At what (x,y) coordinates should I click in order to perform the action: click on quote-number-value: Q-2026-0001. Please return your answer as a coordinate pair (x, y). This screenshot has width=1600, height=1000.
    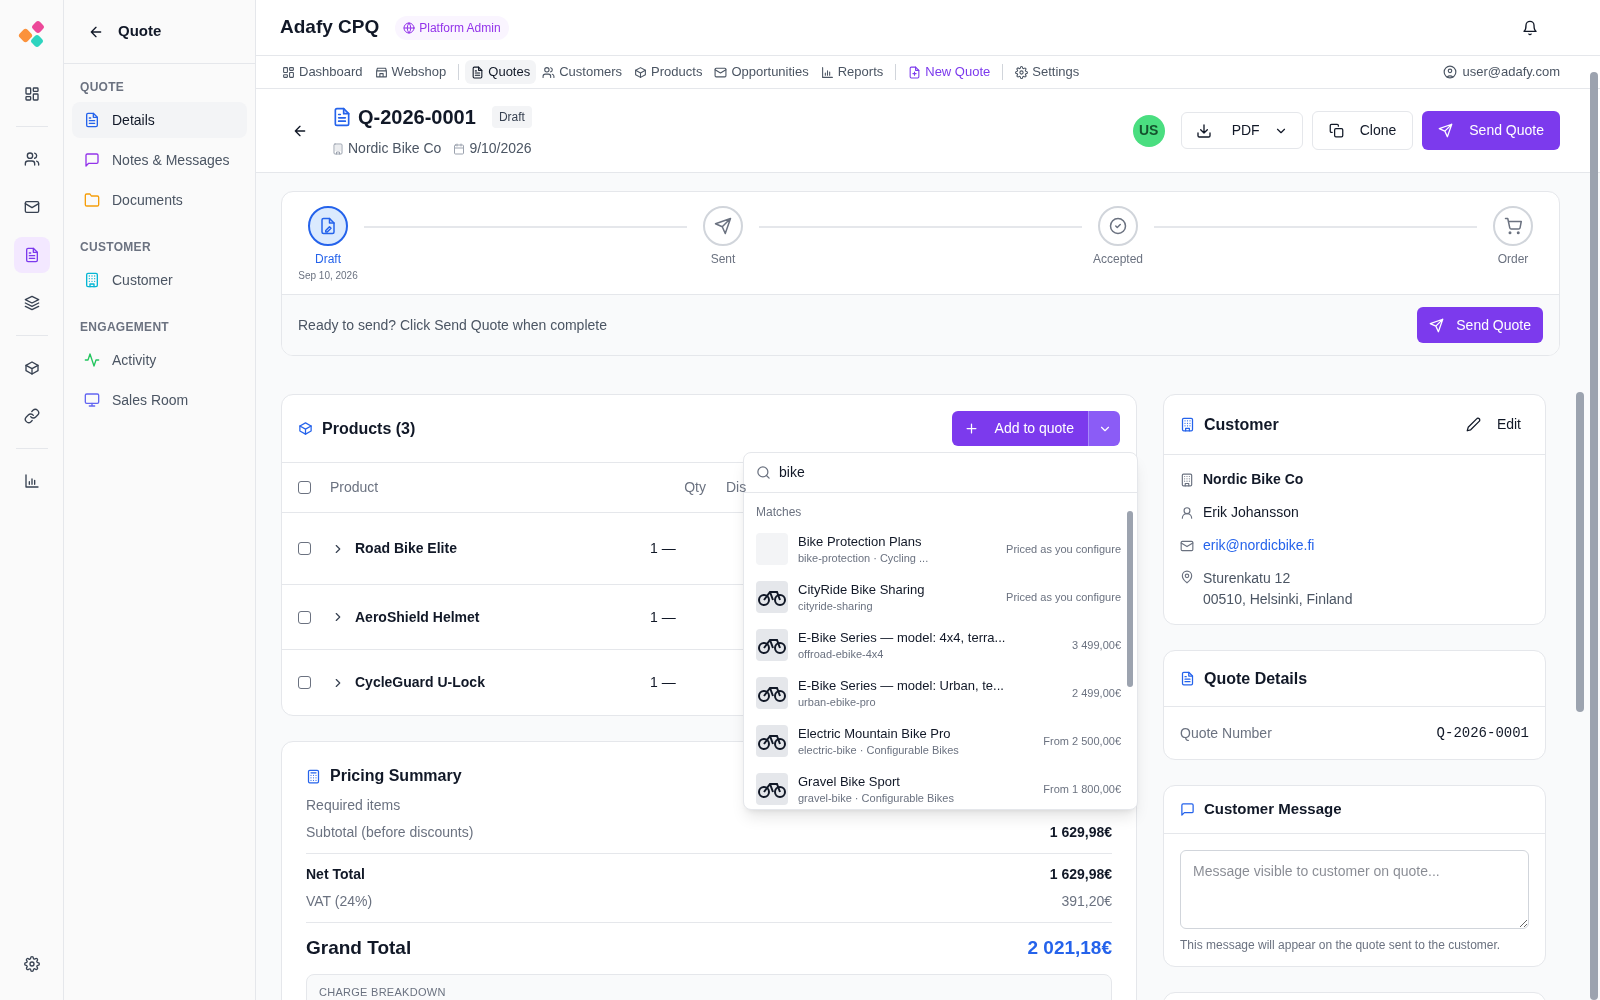
    Looking at the image, I should click on (1482, 733).